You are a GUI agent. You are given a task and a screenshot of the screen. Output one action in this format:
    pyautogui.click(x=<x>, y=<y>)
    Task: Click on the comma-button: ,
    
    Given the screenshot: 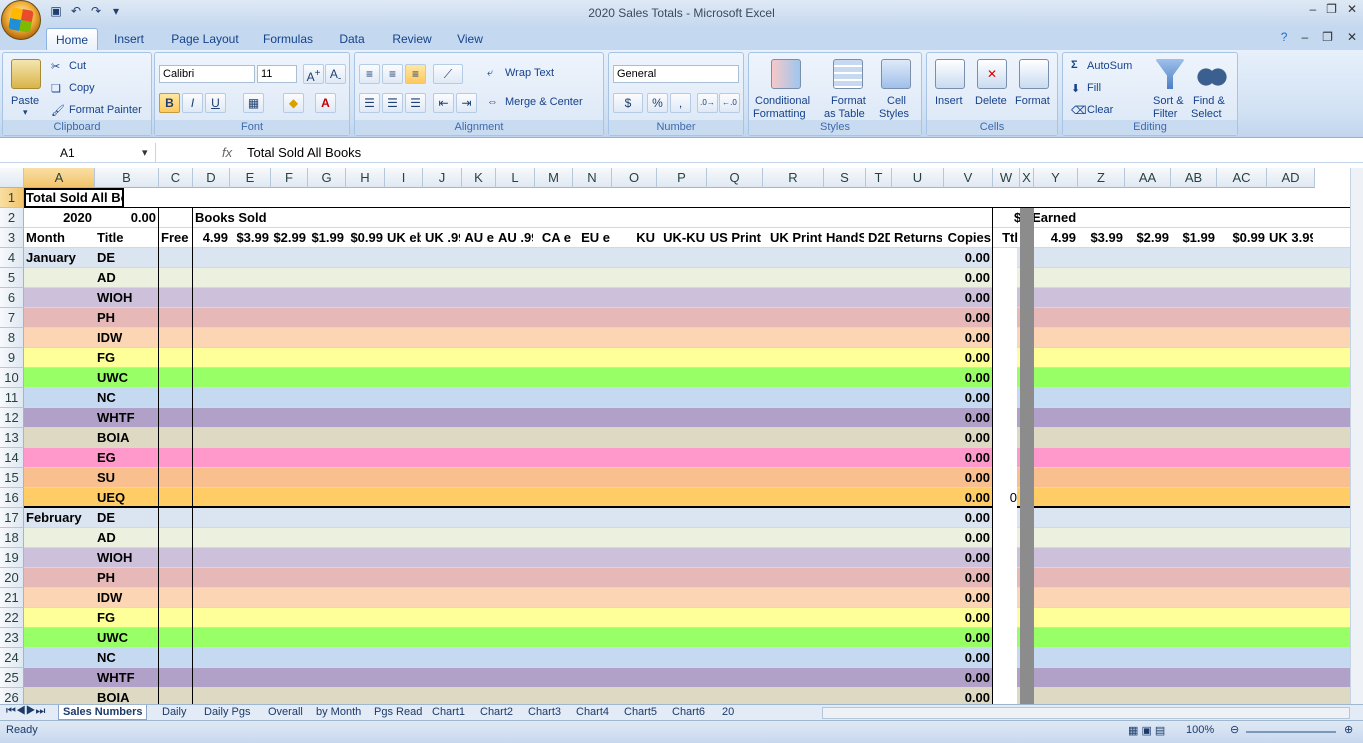 What is the action you would take?
    pyautogui.click(x=680, y=103)
    